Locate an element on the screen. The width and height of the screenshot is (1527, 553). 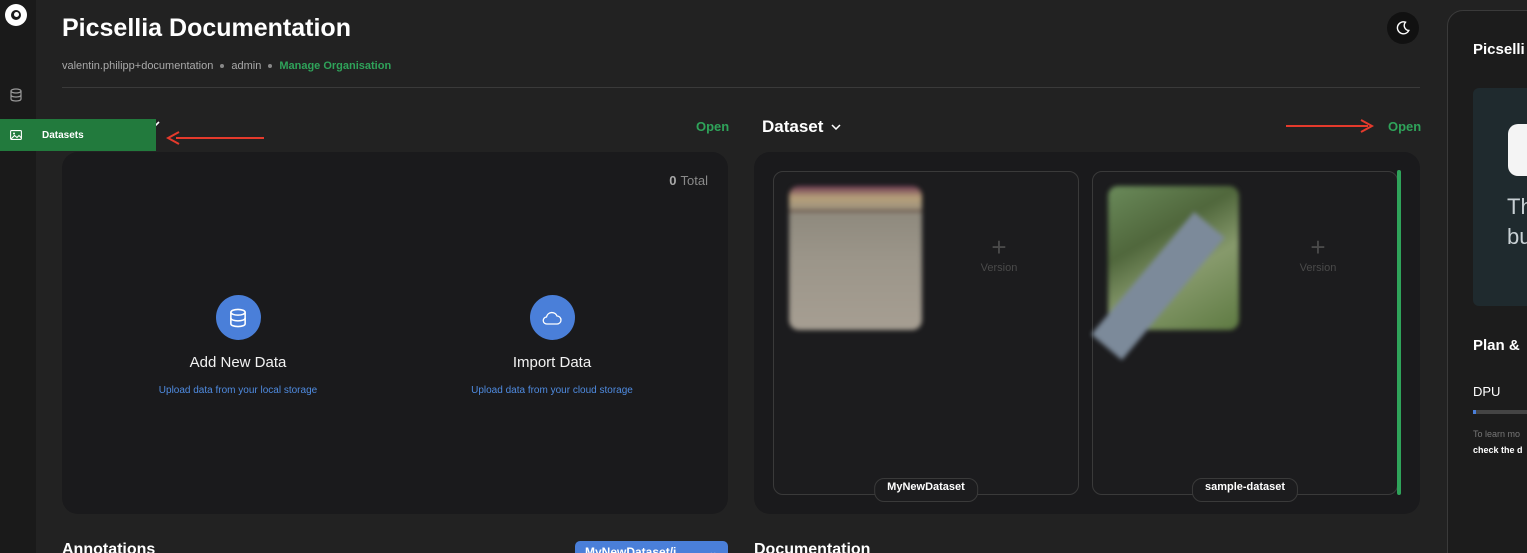
open-data-link: Open is located at coordinates (712, 126).